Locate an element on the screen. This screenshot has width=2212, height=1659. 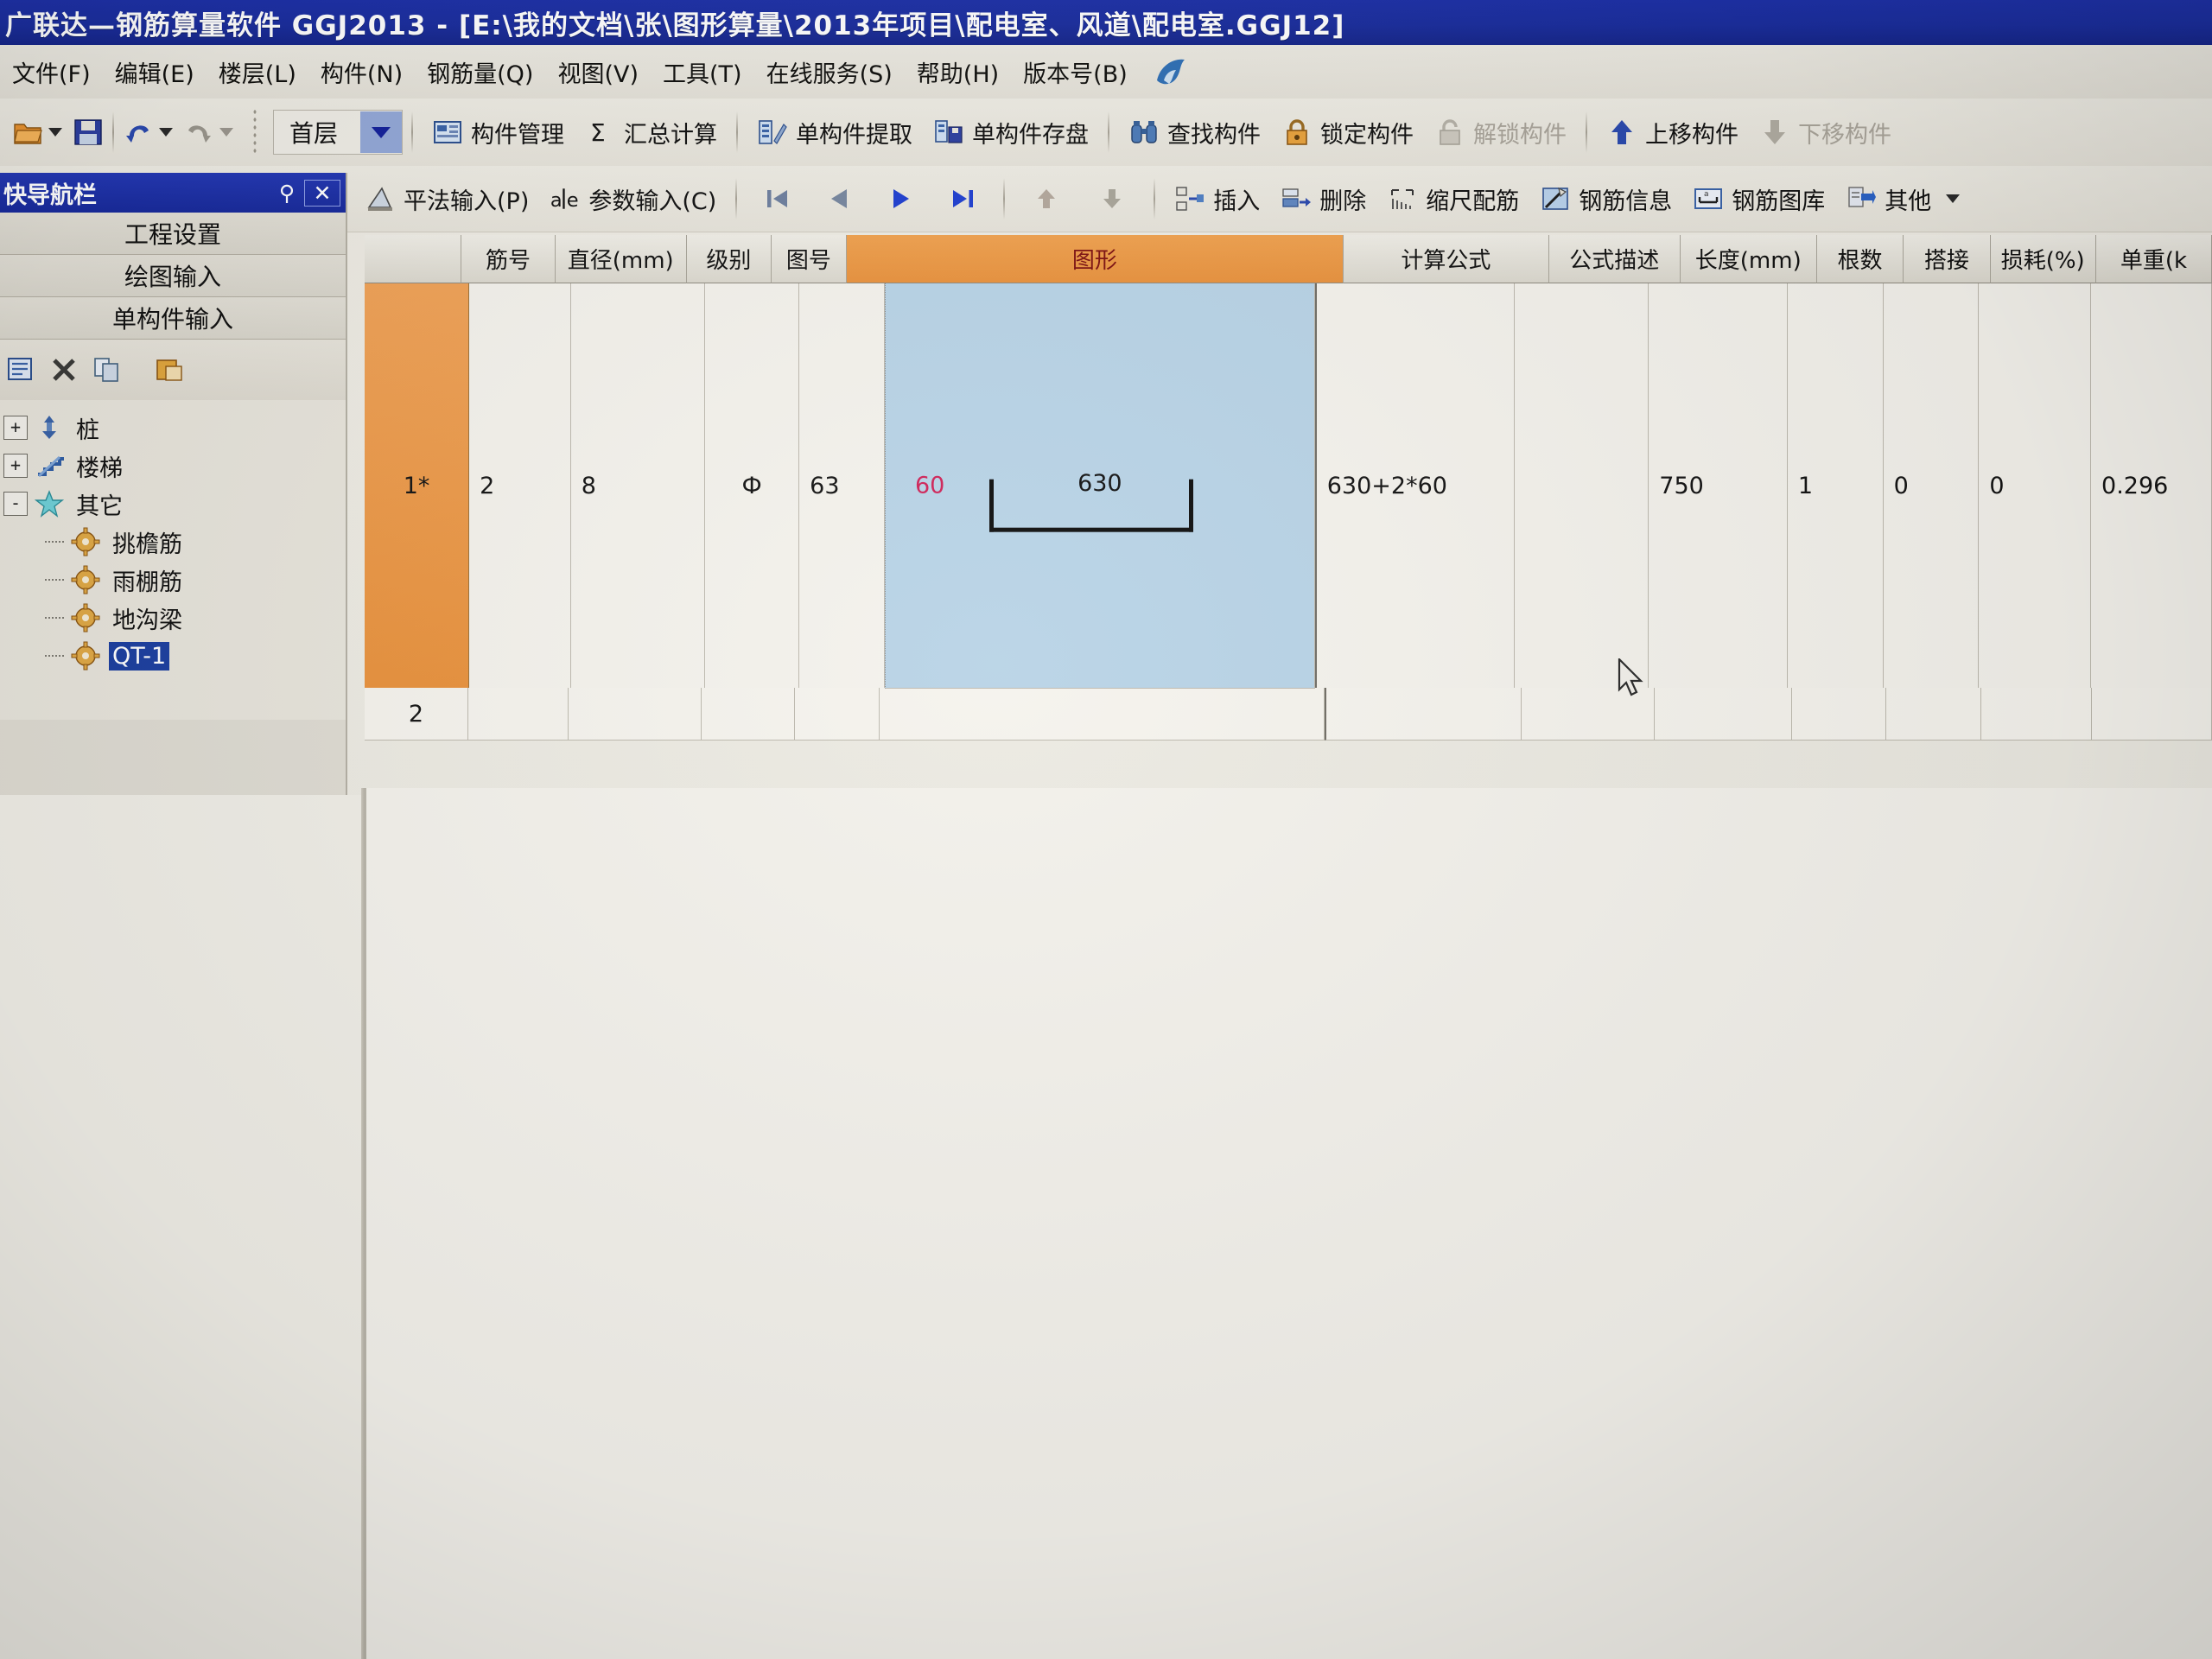
tree-item-other: - 其它 is located at coordinates (174, 504).